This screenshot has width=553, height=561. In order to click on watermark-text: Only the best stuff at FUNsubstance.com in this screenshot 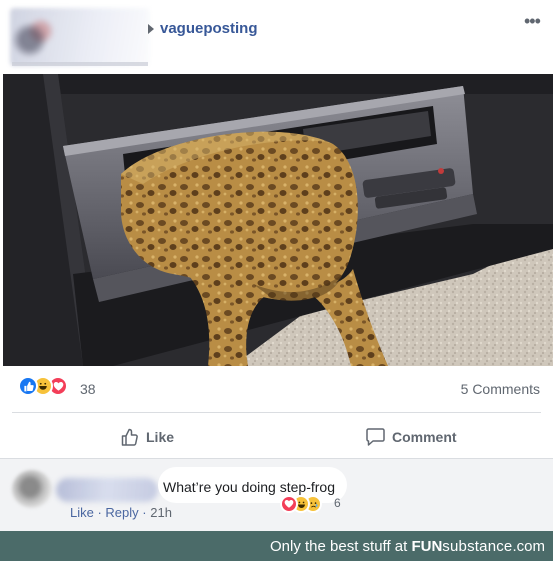, I will do `click(407, 546)`.